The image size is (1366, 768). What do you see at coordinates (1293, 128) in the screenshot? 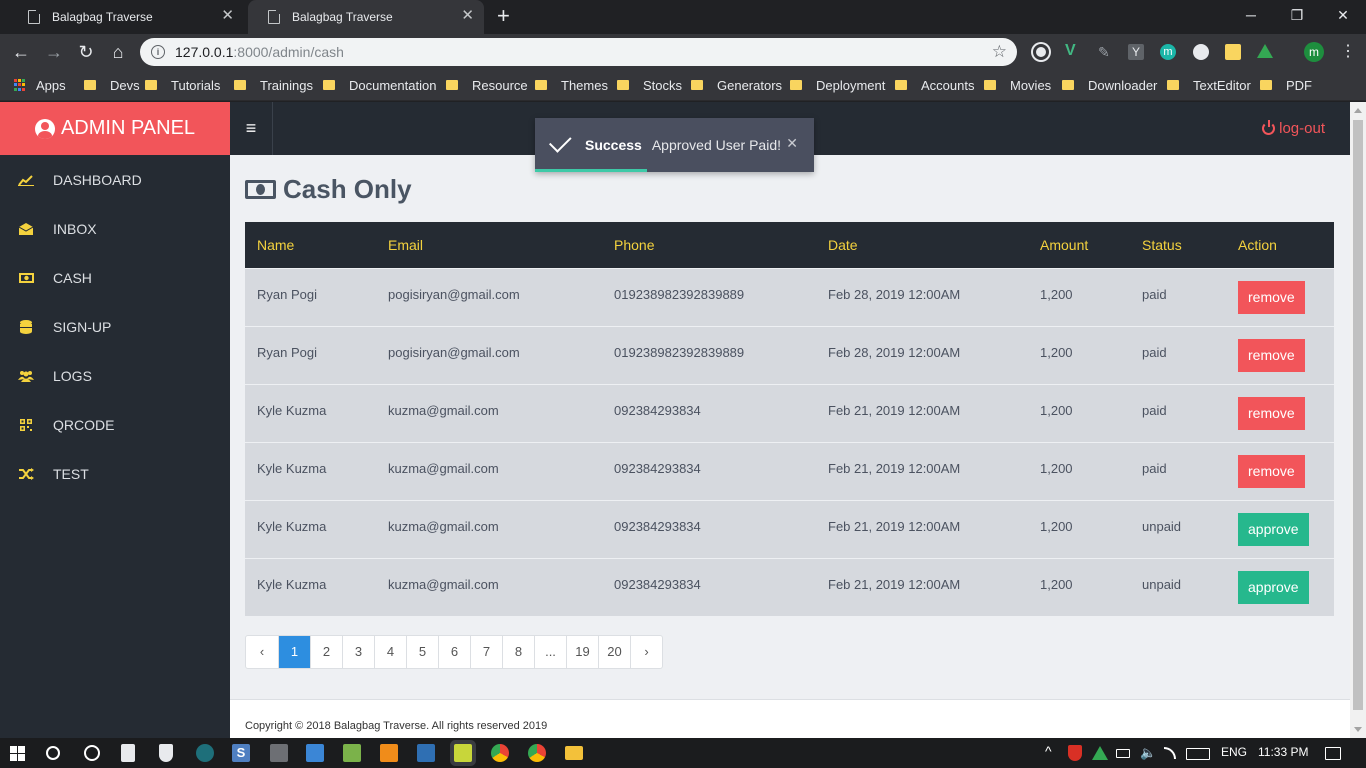
I see `logout-link: log-out` at bounding box center [1293, 128].